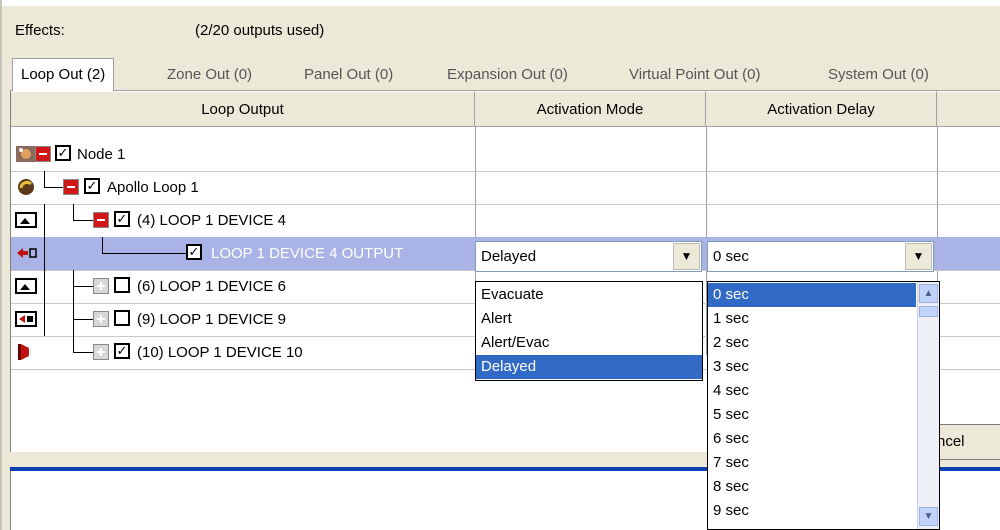 Image resolution: width=1000 pixels, height=530 pixels. Describe the element at coordinates (505, 154) in the screenshot. I see `tree-row-node-1: ✓ Node 1` at that location.